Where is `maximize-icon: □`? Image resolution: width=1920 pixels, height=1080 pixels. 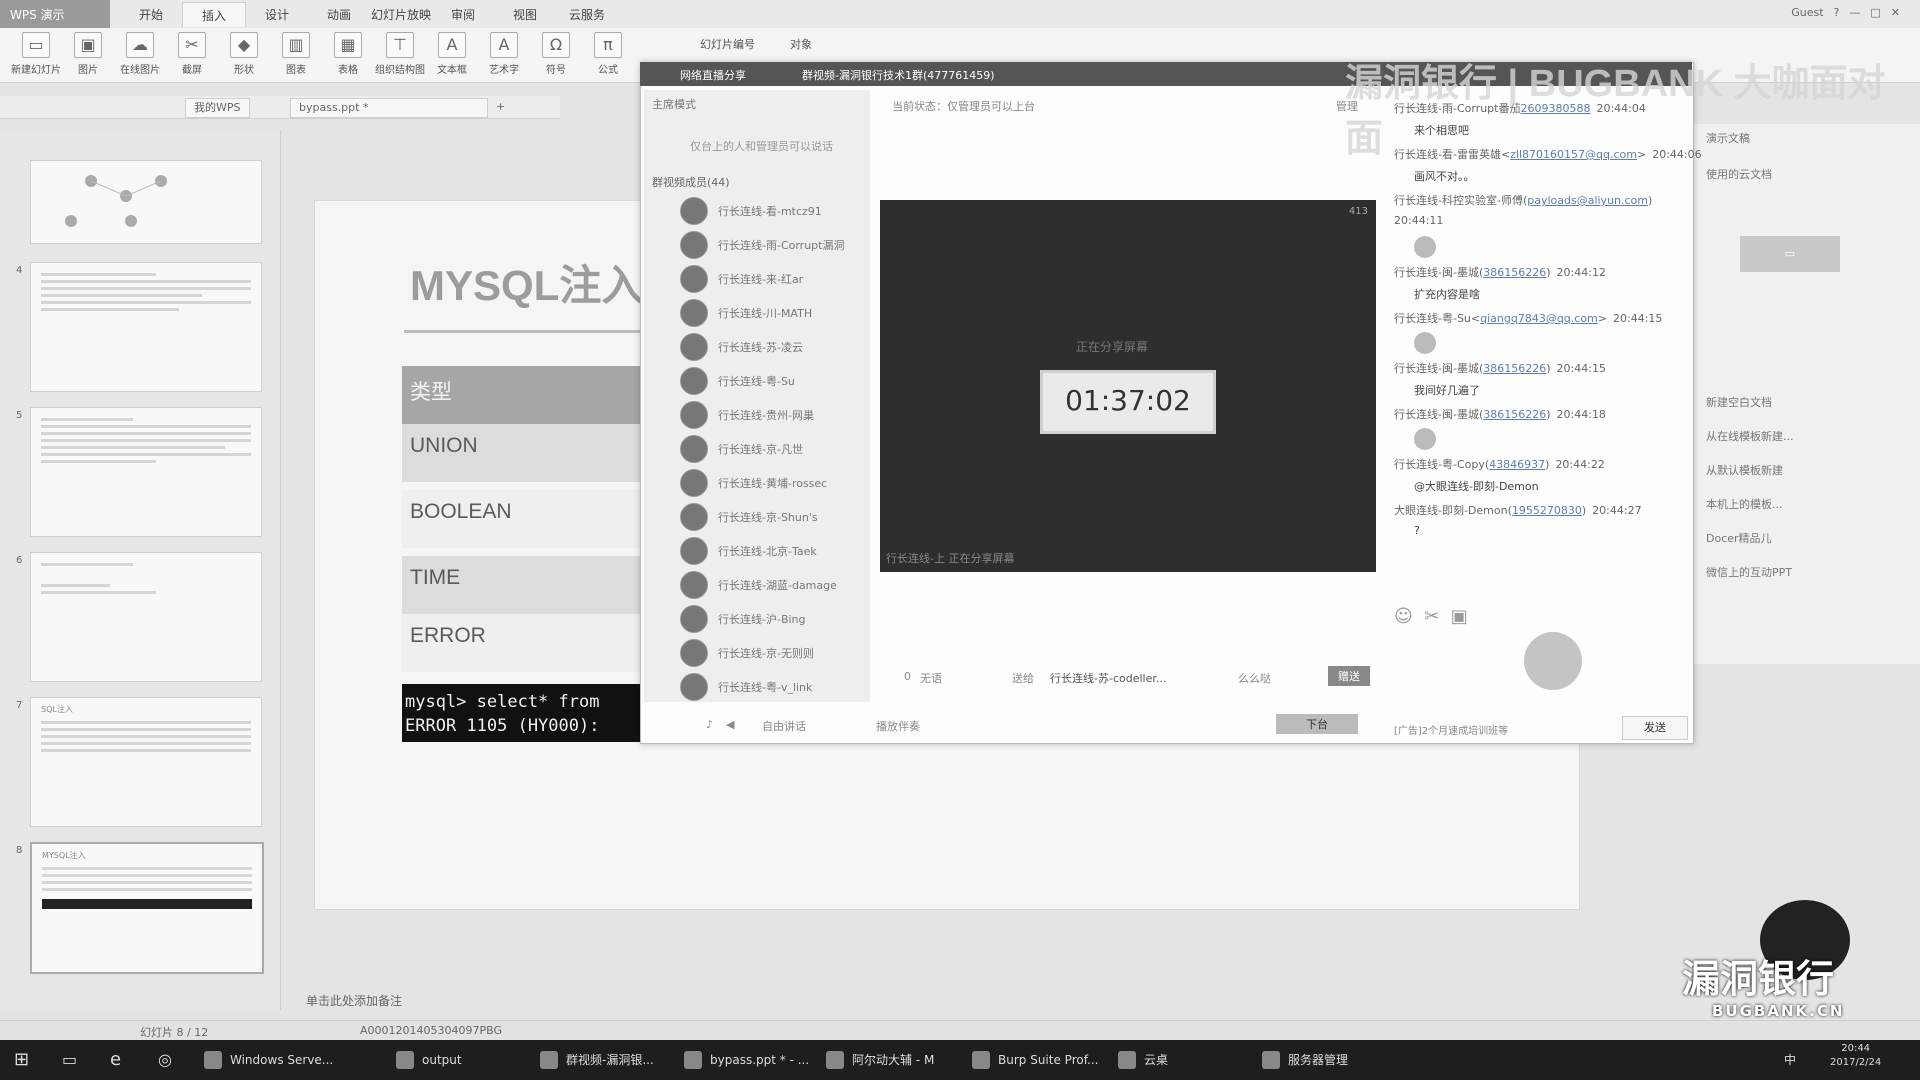
maximize-icon: □ is located at coordinates (1875, 12).